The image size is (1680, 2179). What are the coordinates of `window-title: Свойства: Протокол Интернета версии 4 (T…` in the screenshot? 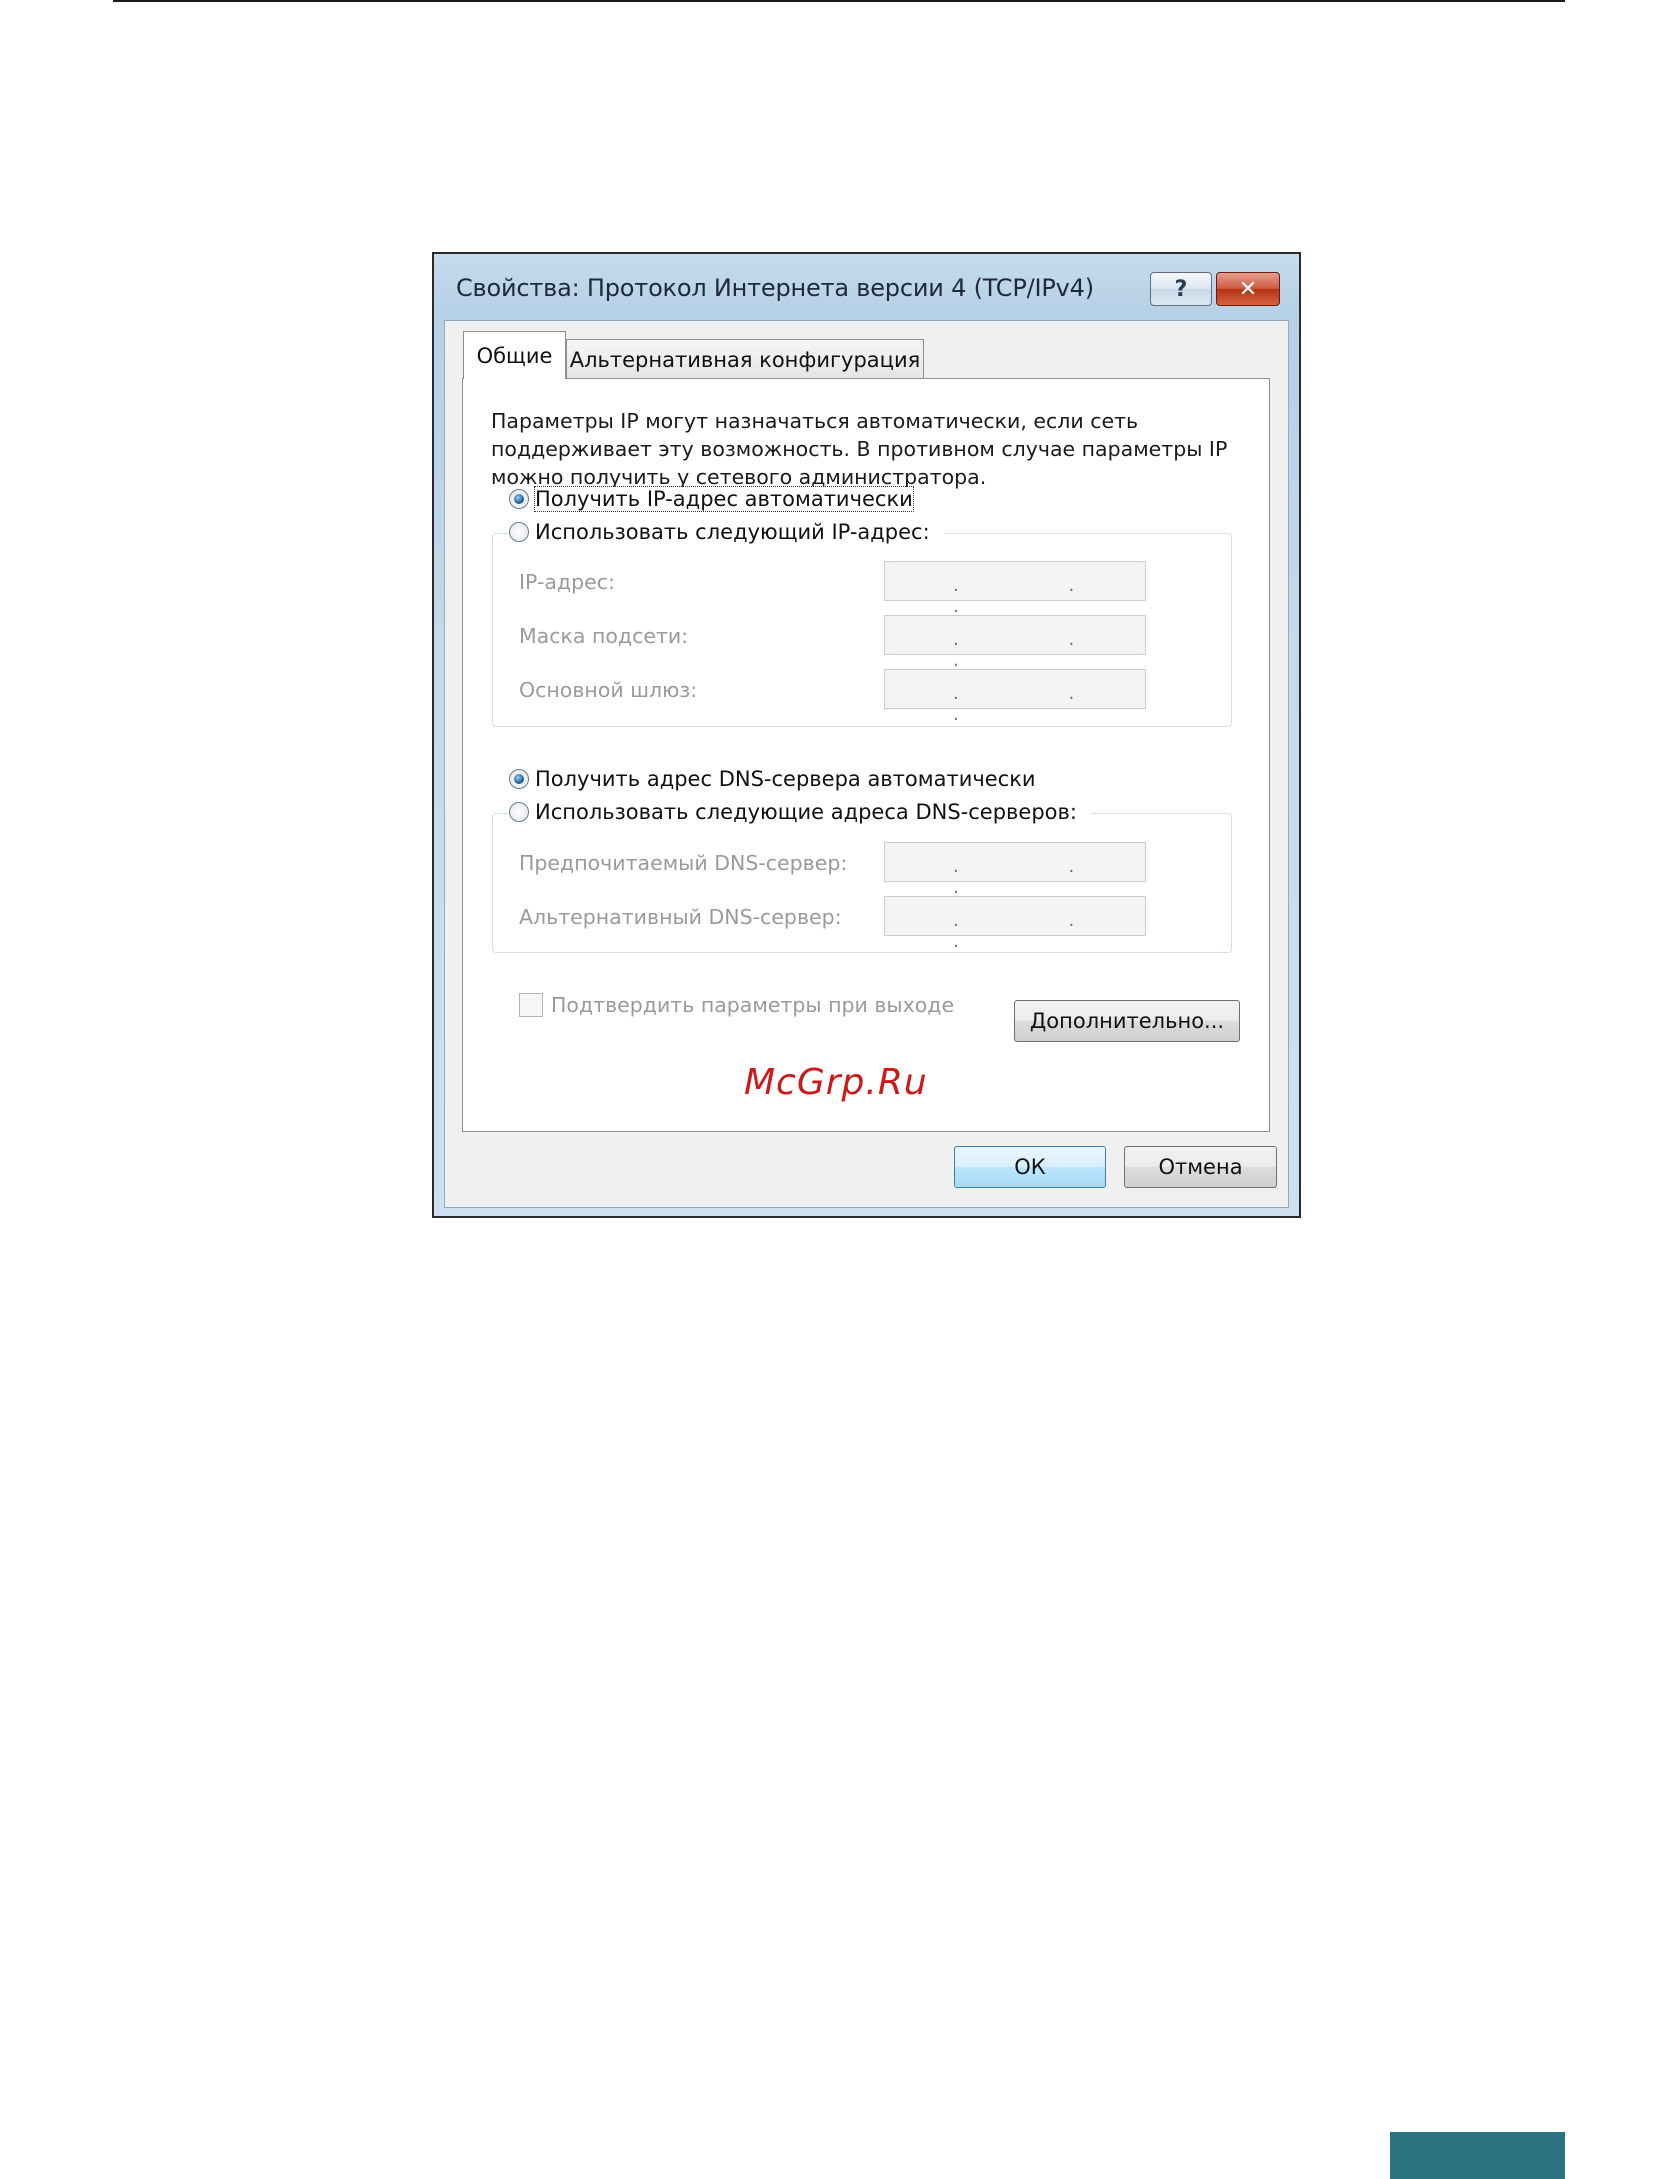 It's located at (775, 288).